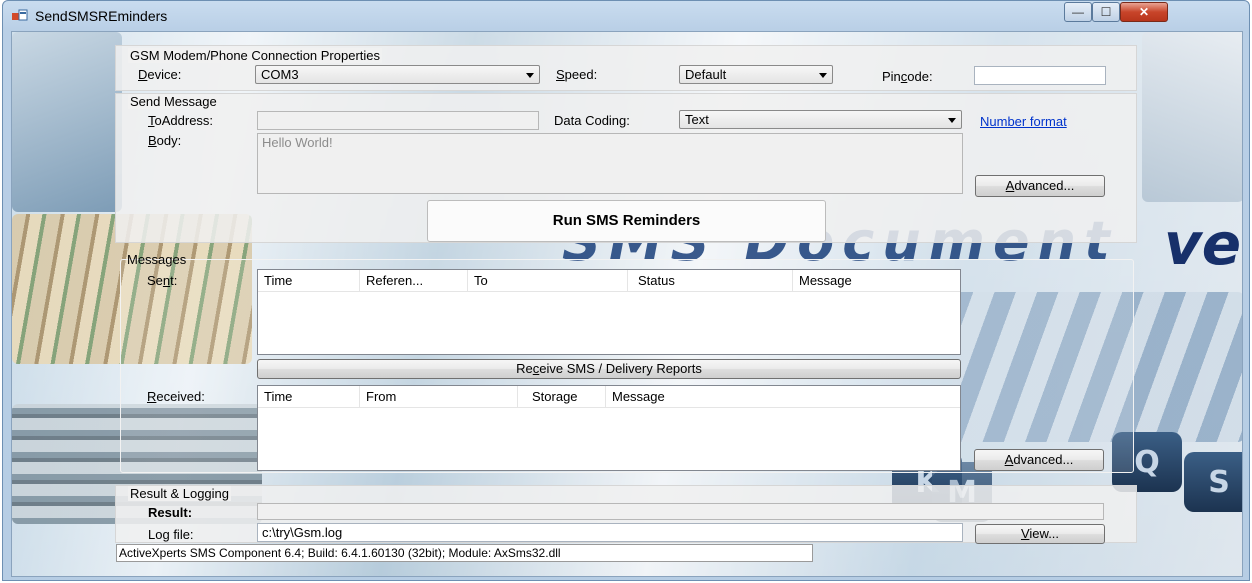 The height and width of the screenshot is (583, 1252). Describe the element at coordinates (609, 312) in the screenshot. I see `sent-list: Time Referen... To Status Message` at that location.